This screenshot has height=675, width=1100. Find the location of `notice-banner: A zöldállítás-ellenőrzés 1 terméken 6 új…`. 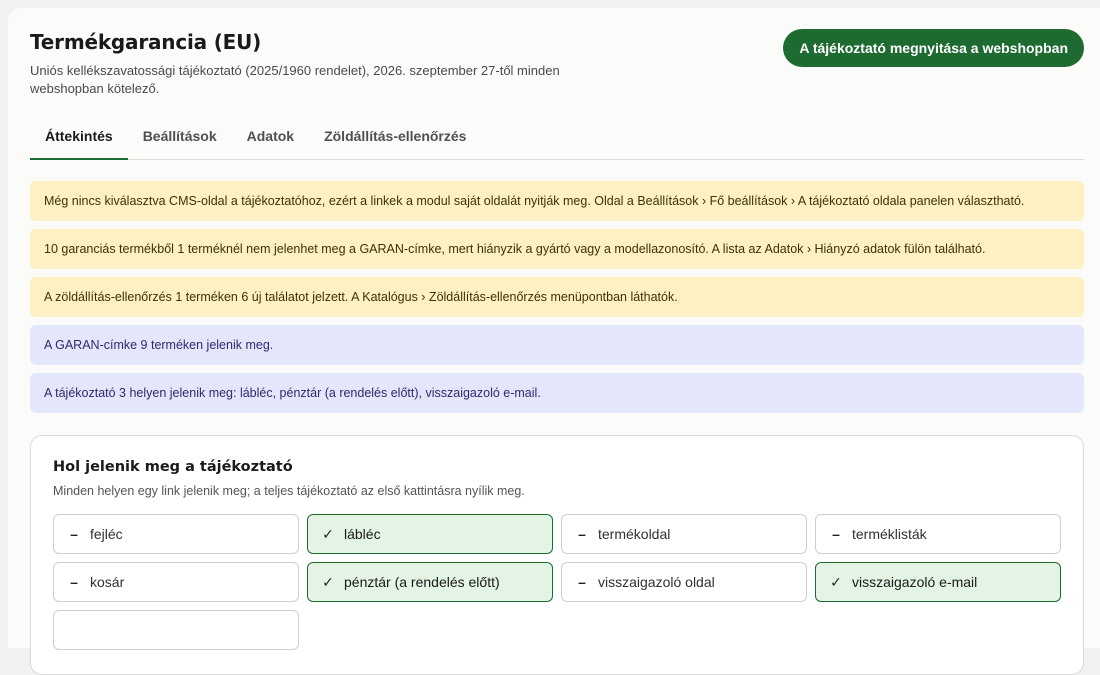

notice-banner: A zöldállítás-ellenőrzés 1 terméken 6 új… is located at coordinates (557, 297).